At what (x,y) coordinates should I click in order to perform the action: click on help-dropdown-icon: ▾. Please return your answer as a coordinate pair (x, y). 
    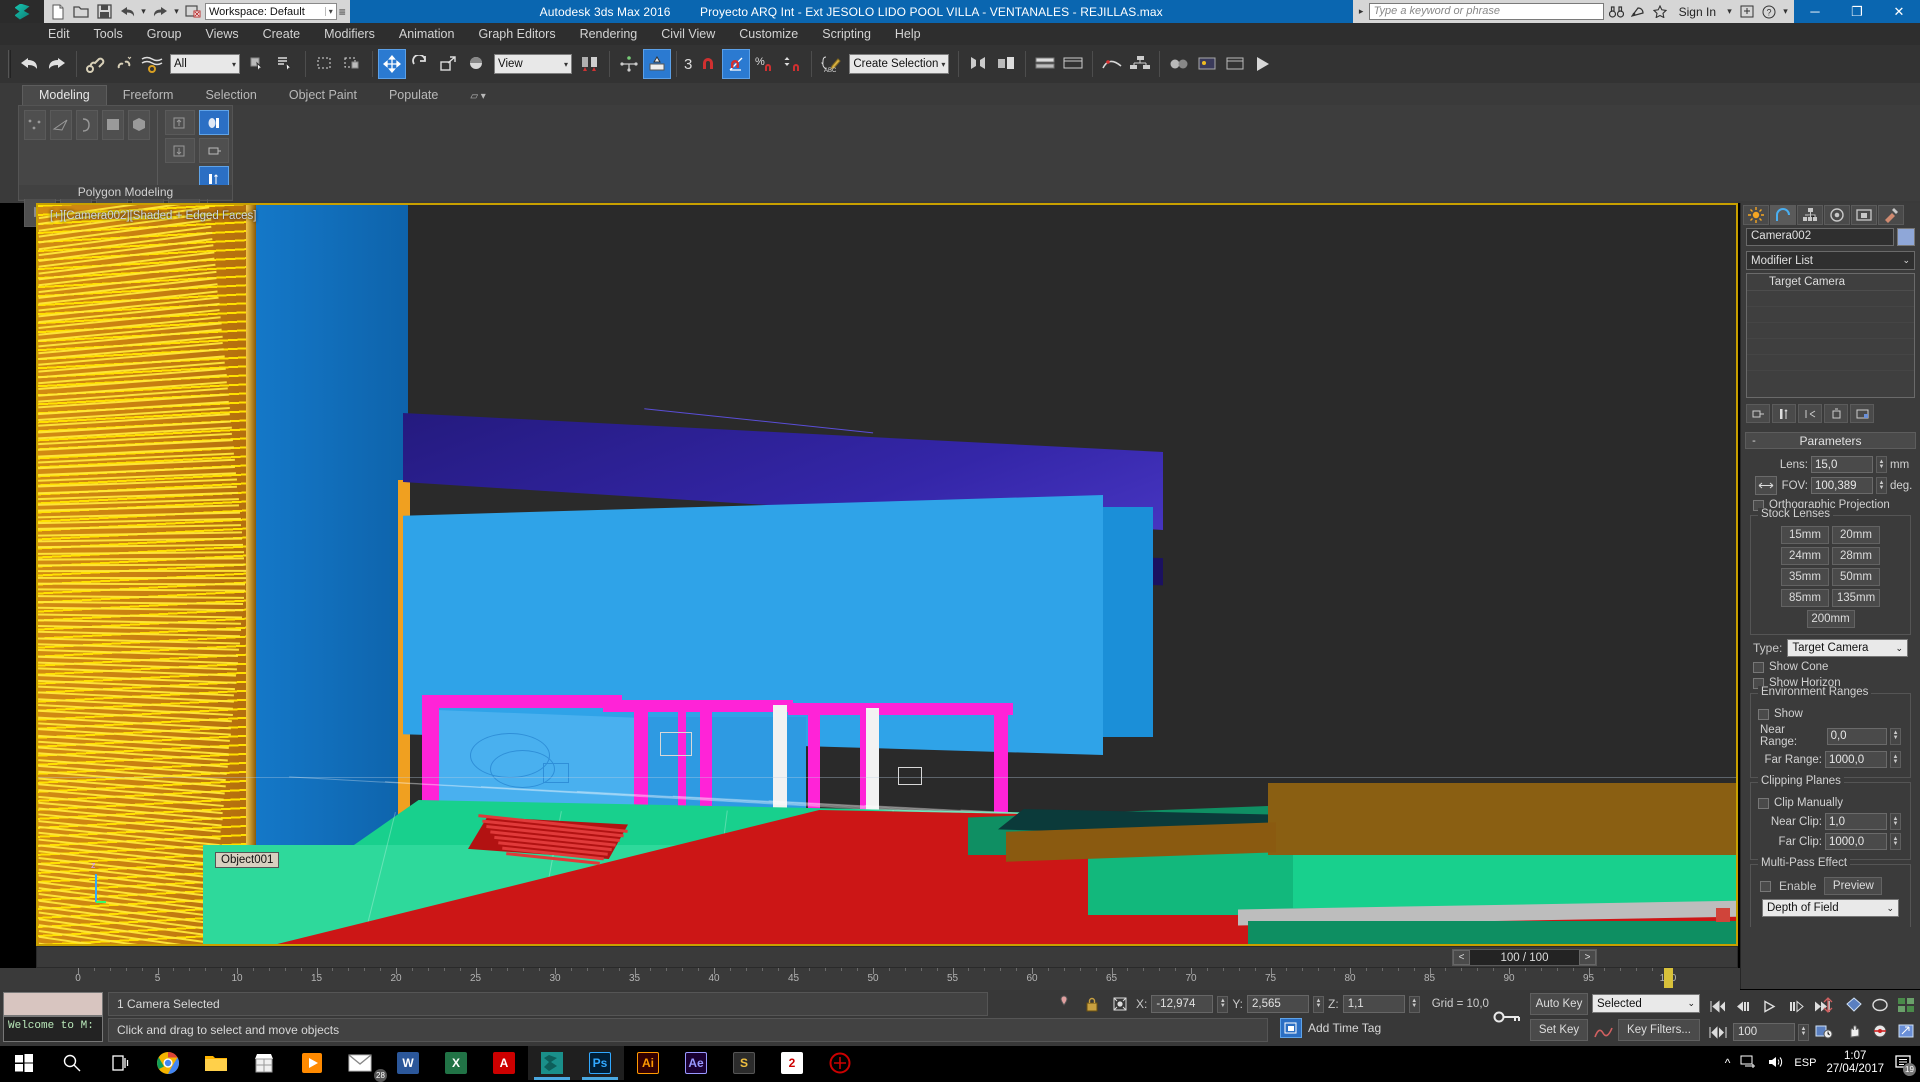
    Looking at the image, I should click on (1785, 11).